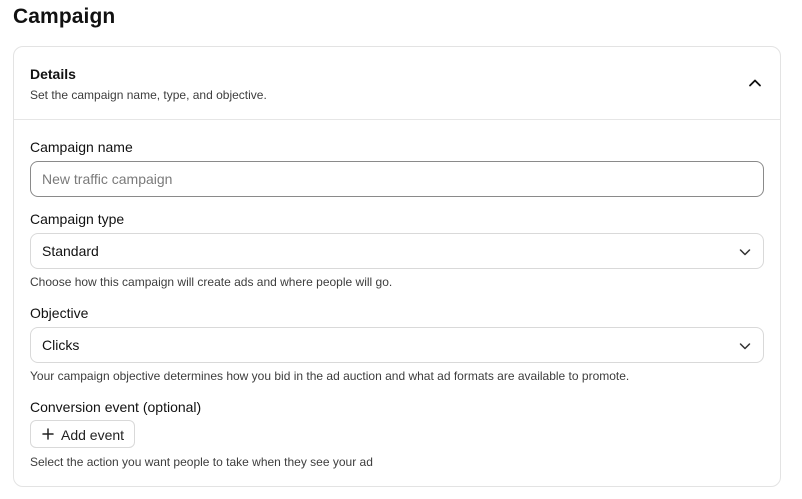 The height and width of the screenshot is (499, 802). I want to click on chevron-up-icon, so click(755, 83).